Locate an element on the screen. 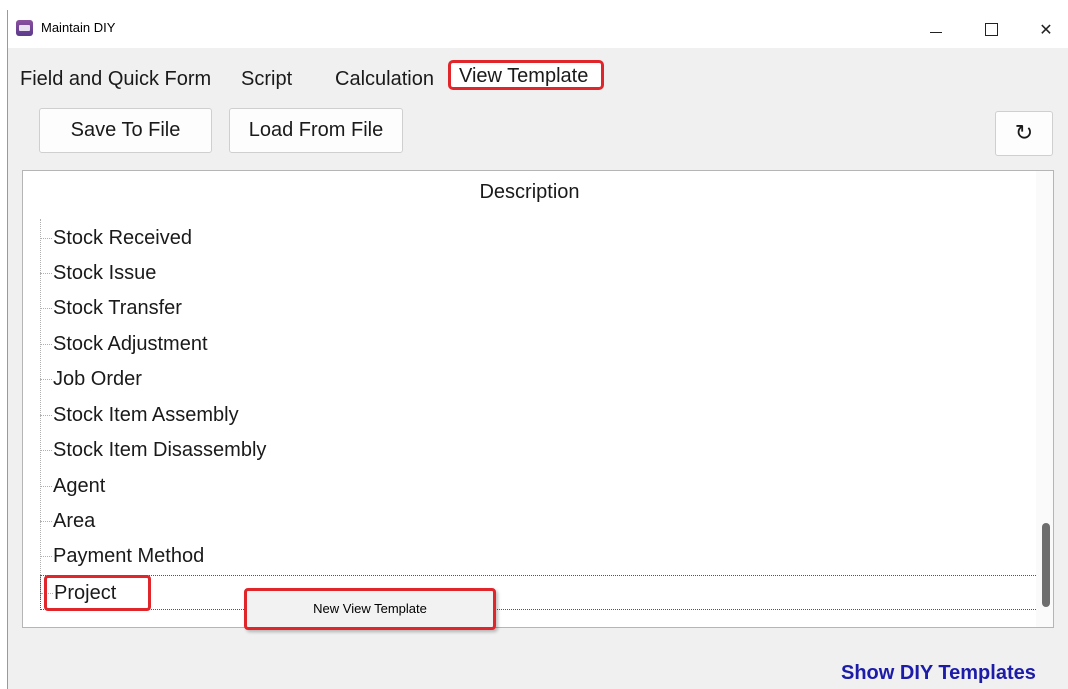  list-item-label: Area is located at coordinates (74, 521).